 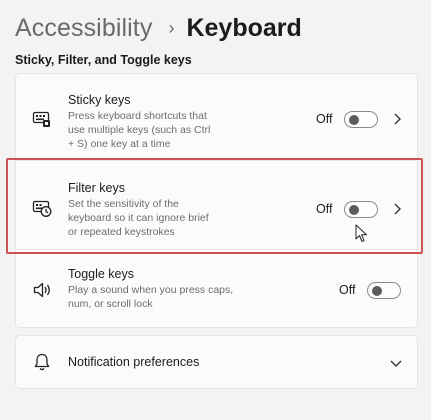 What do you see at coordinates (103, 60) in the screenshot?
I see `section-title: Sticky, Filter, and Toggle keys` at bounding box center [103, 60].